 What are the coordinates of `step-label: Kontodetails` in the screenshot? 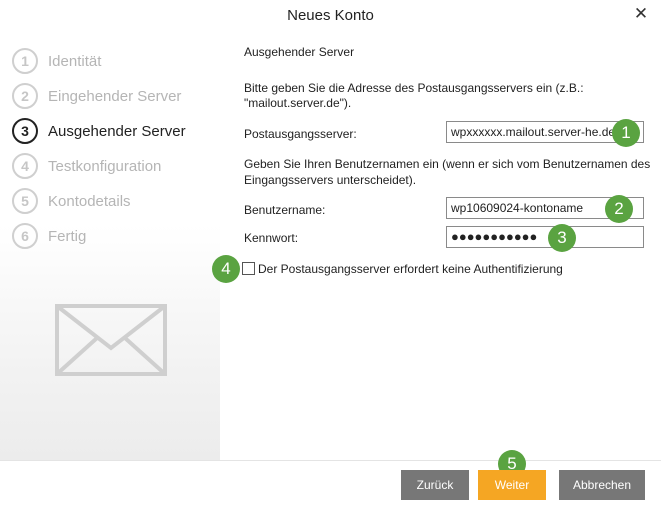 It's located at (89, 201).